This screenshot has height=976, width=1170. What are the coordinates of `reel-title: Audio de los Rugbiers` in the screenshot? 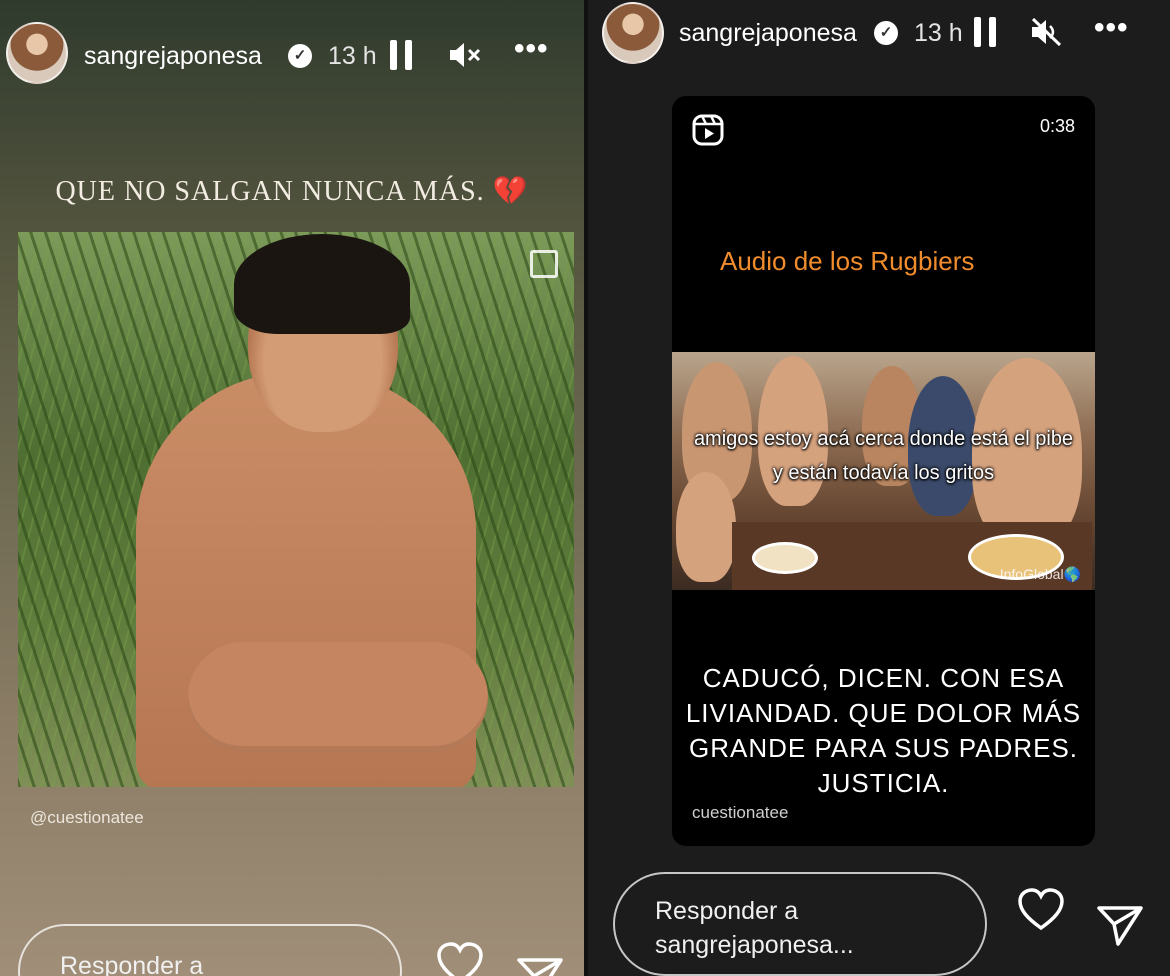 It's located at (847, 261).